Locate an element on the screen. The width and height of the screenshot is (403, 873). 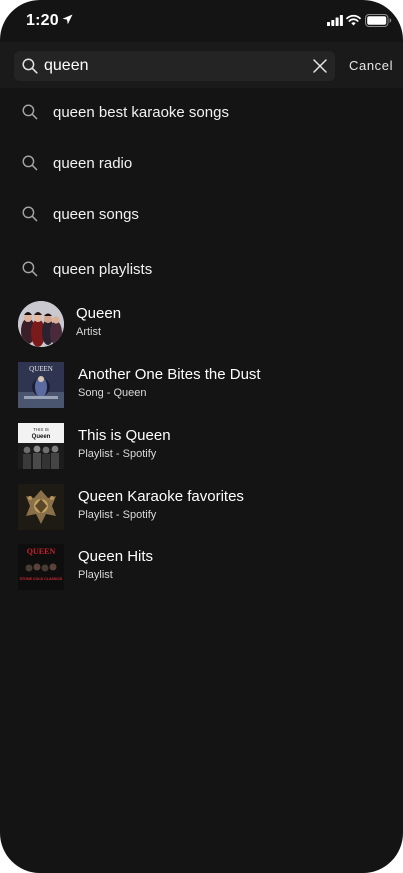
close-icon is located at coordinates (320, 66).